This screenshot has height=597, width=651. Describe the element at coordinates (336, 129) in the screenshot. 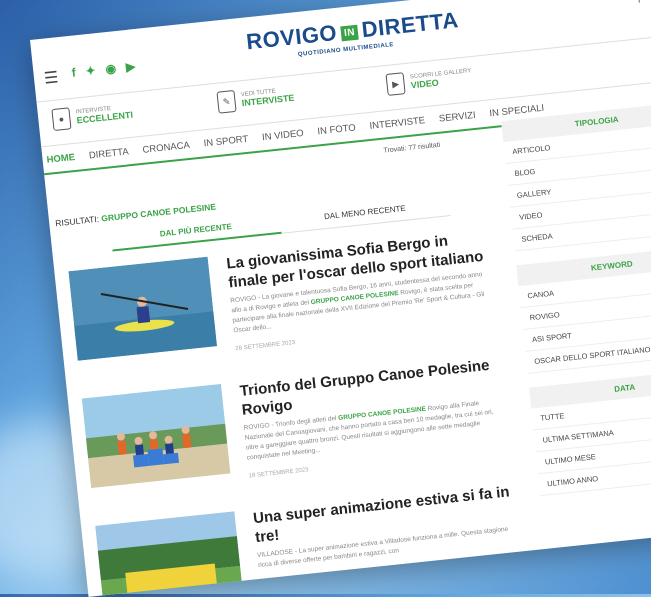

I see `nav-in-foto: IN FOTO` at that location.